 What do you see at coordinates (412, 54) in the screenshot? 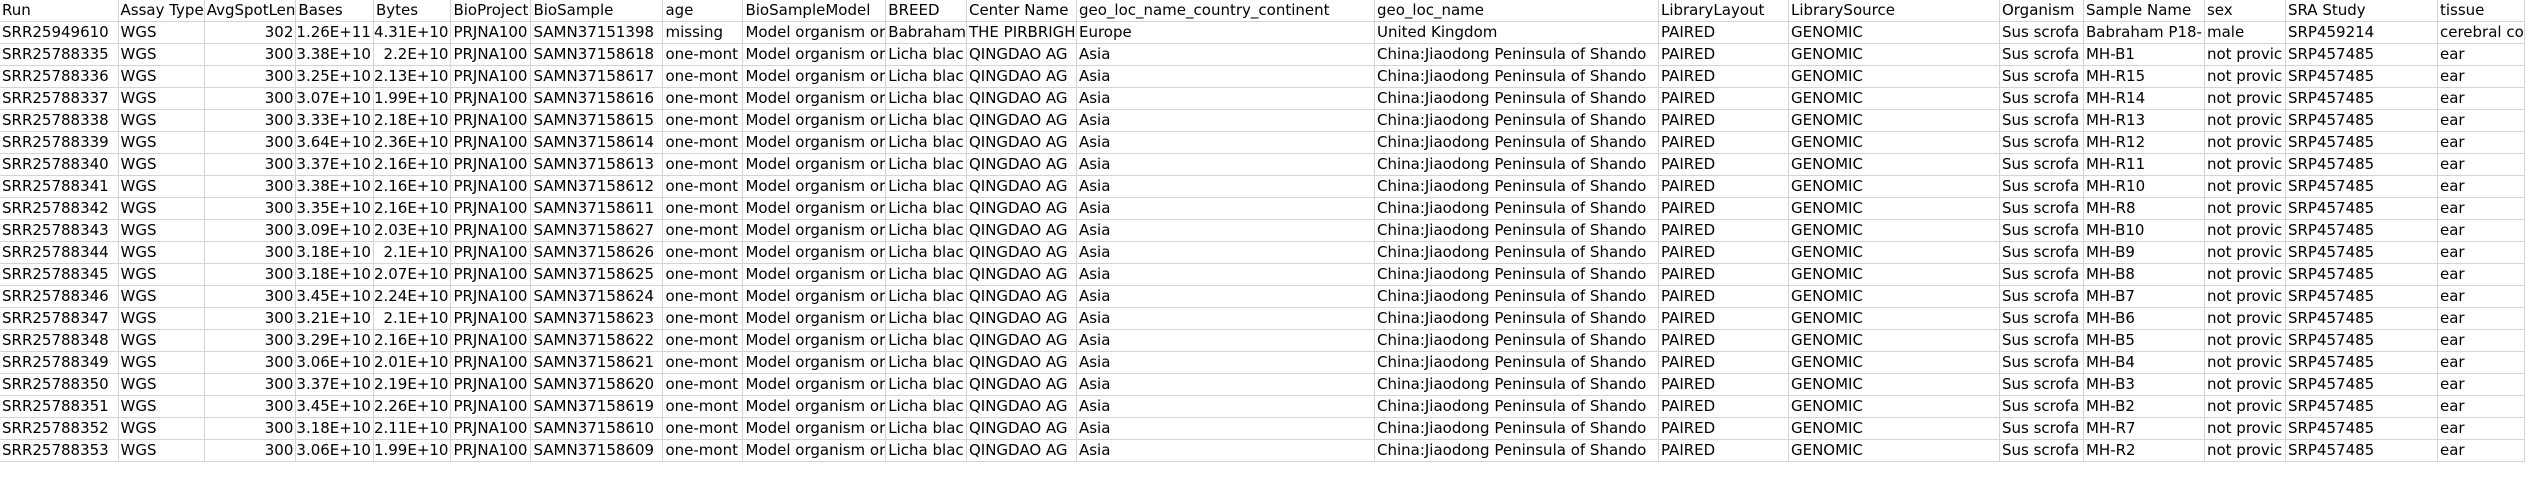
I see `table-cell: 2.2E+10` at bounding box center [412, 54].